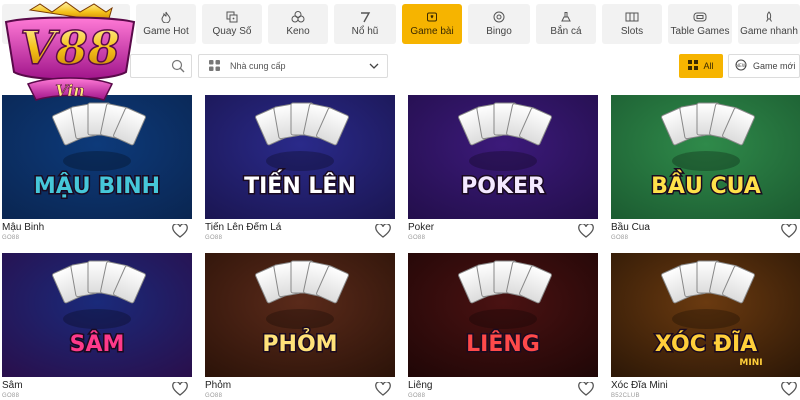  What do you see at coordinates (420, 385) in the screenshot?
I see `game-name: Liêng` at bounding box center [420, 385].